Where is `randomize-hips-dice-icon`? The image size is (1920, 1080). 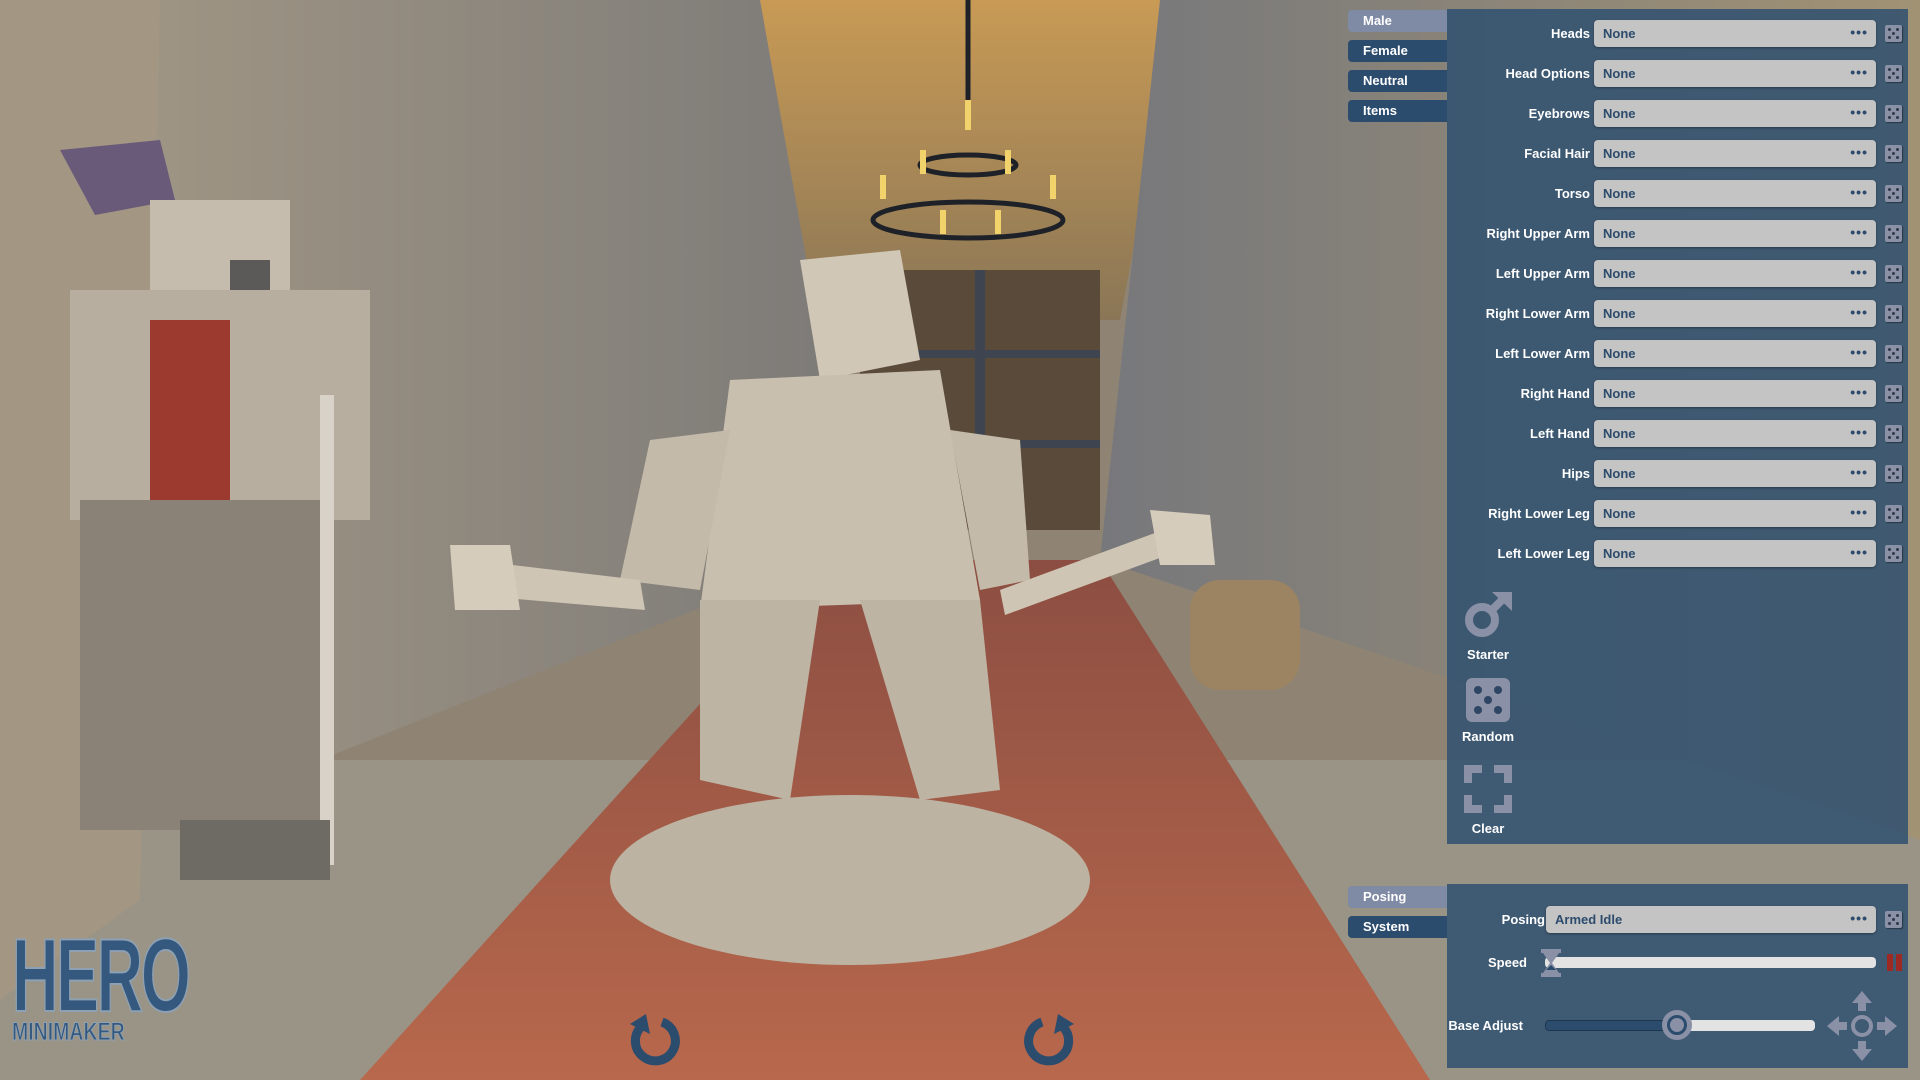
randomize-hips-dice-icon is located at coordinates (1893, 473).